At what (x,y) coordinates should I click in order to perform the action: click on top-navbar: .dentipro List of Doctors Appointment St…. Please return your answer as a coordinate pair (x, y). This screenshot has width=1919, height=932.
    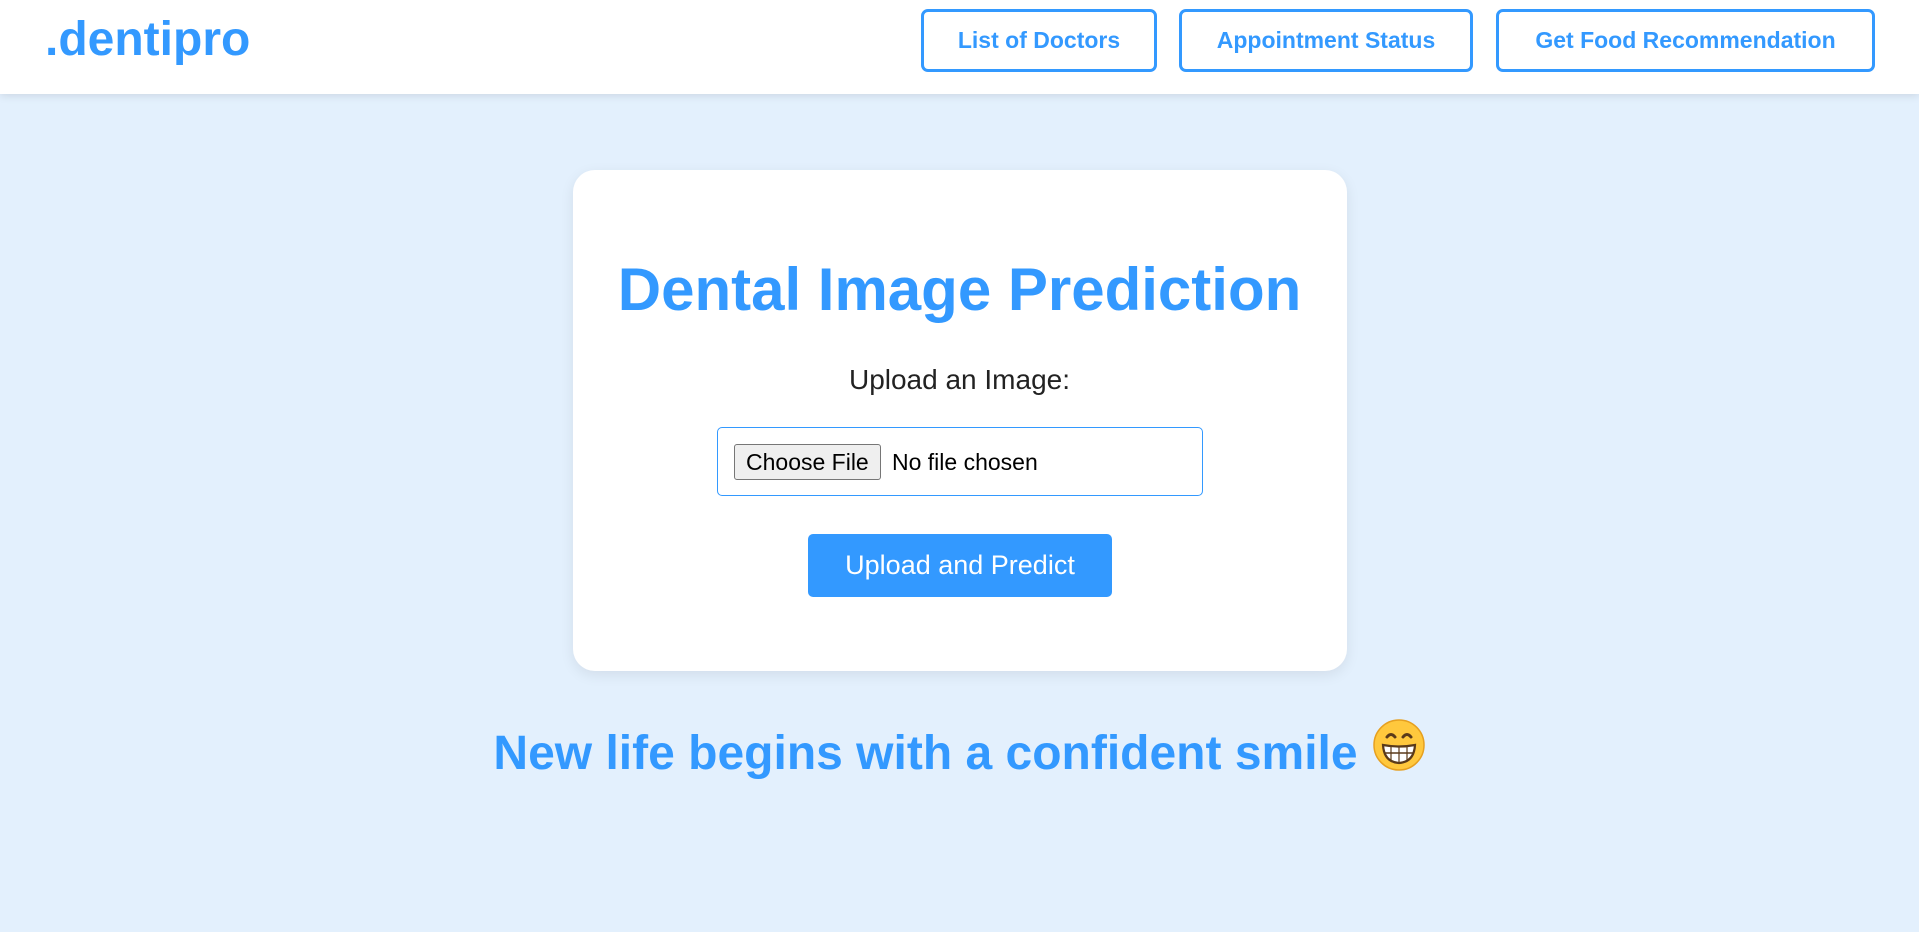
    Looking at the image, I should click on (959, 47).